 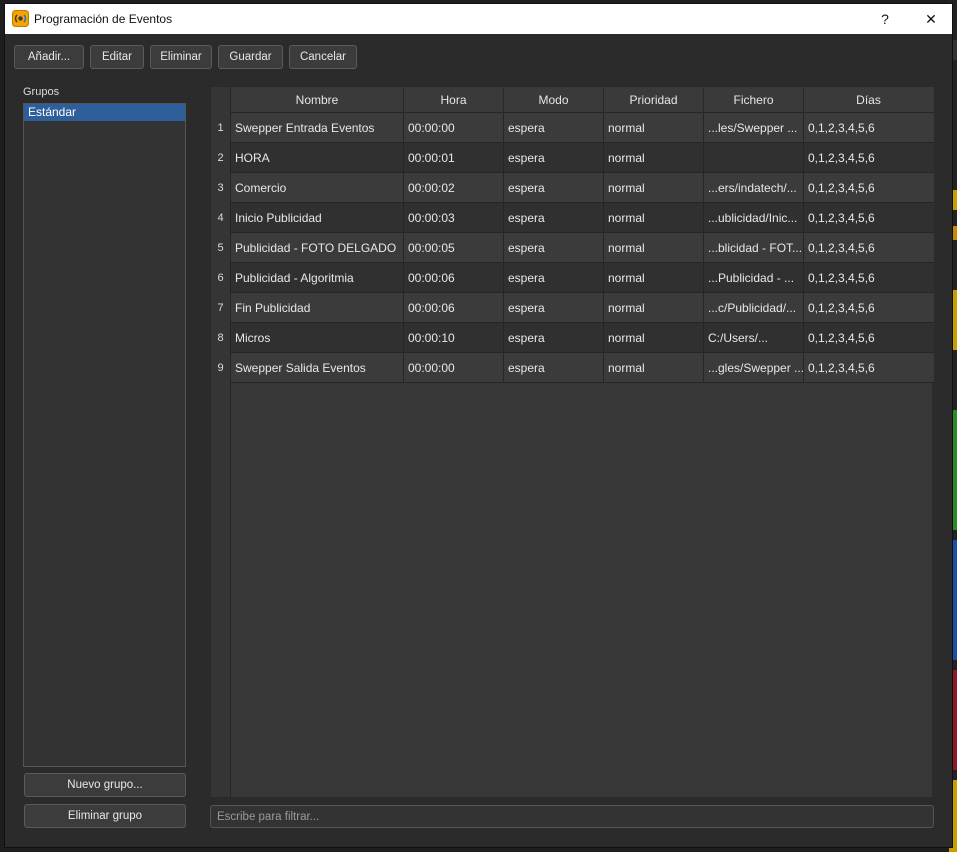 What do you see at coordinates (454, 188) in the screenshot?
I see `cell-hora: 00:00:02` at bounding box center [454, 188].